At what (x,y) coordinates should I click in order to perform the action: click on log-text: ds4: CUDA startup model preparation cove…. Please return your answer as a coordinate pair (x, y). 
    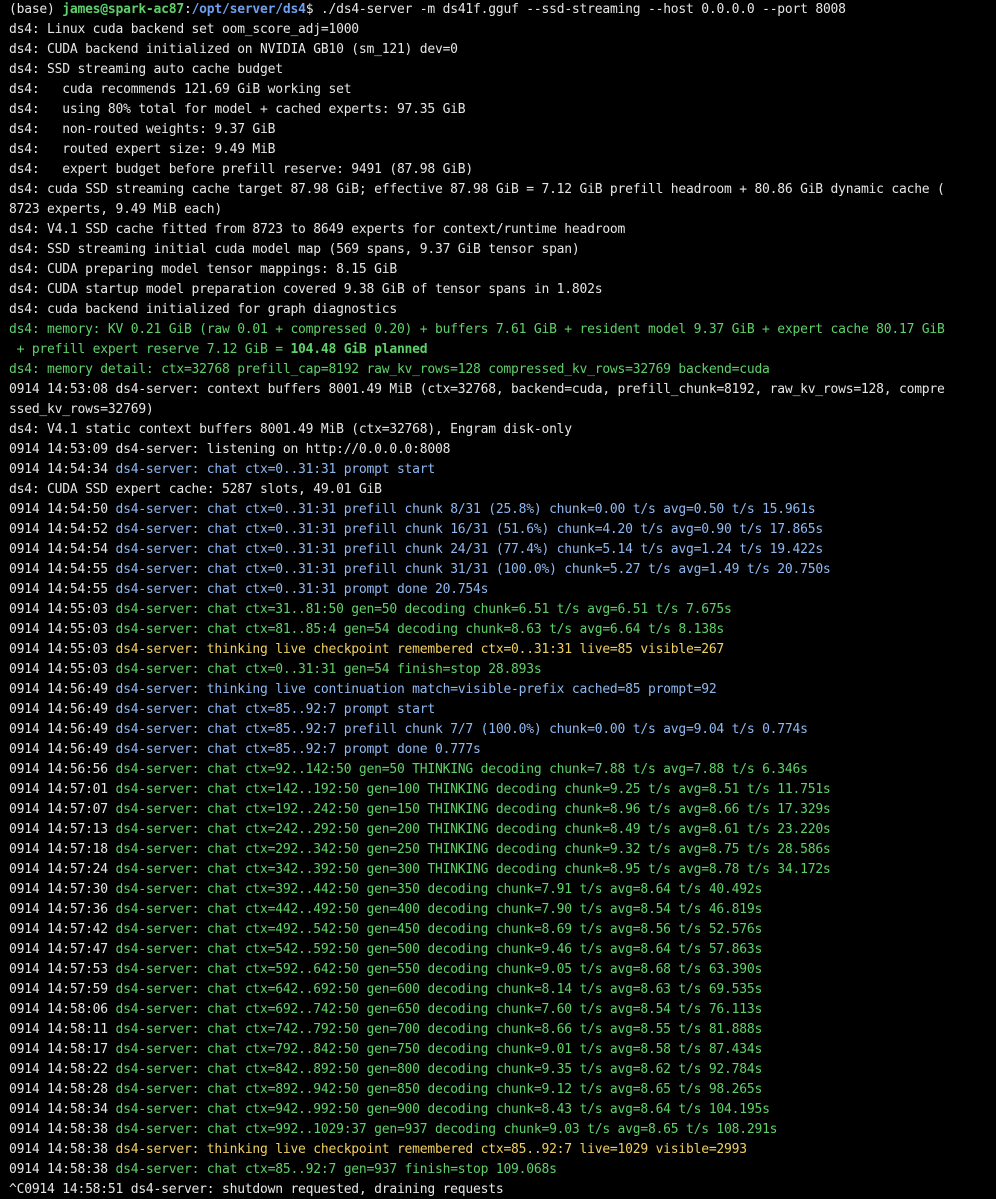
    Looking at the image, I should click on (306, 289).